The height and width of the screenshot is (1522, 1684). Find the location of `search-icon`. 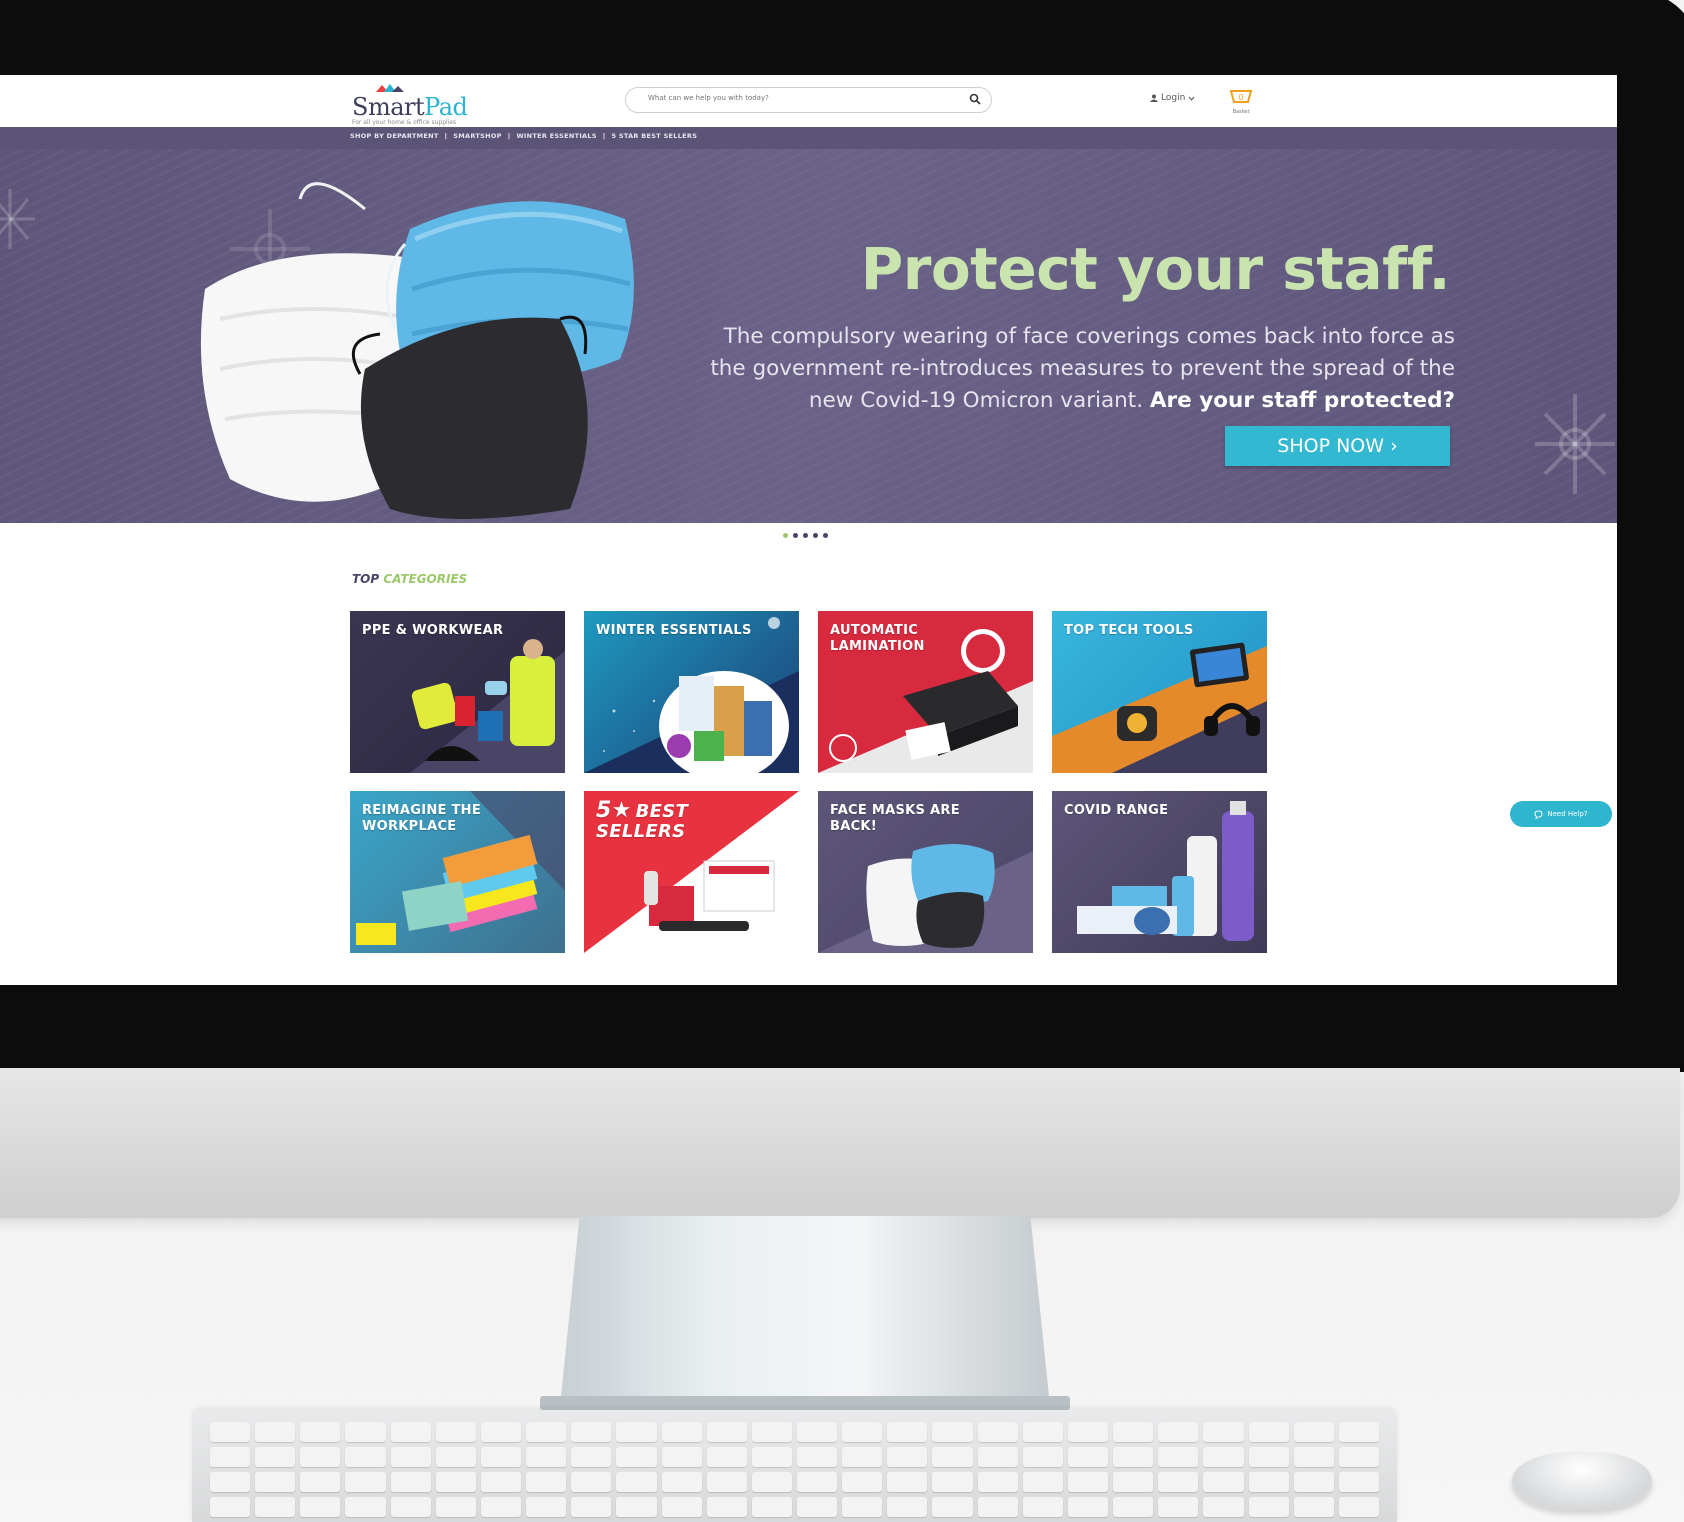

search-icon is located at coordinates (975, 99).